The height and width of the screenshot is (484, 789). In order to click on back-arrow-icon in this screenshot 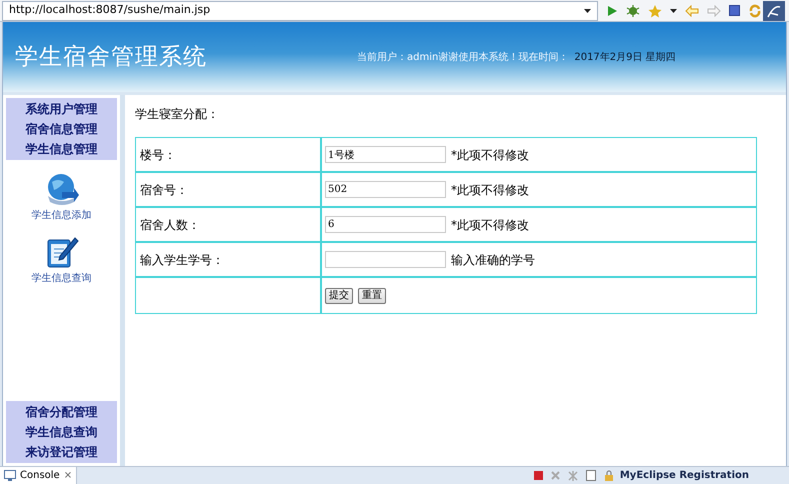, I will do `click(692, 10)`.